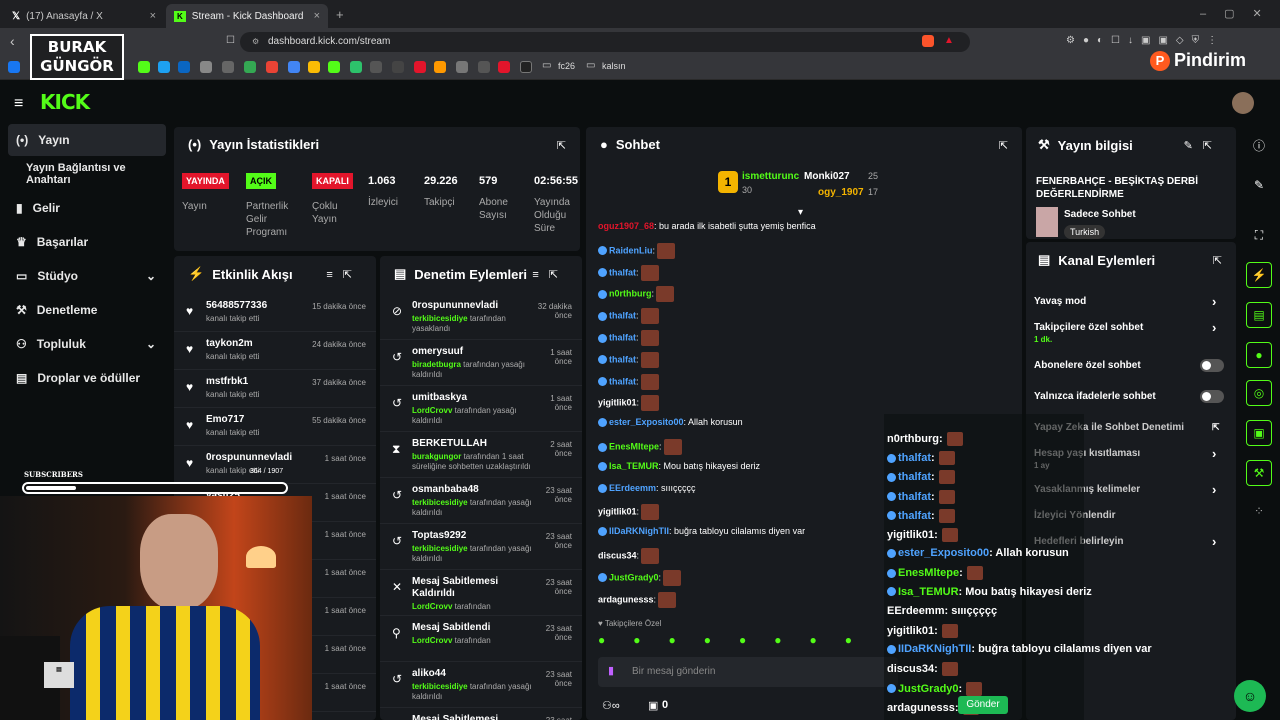  Describe the element at coordinates (340, 14) in the screenshot. I see `new-tab-button: +` at that location.